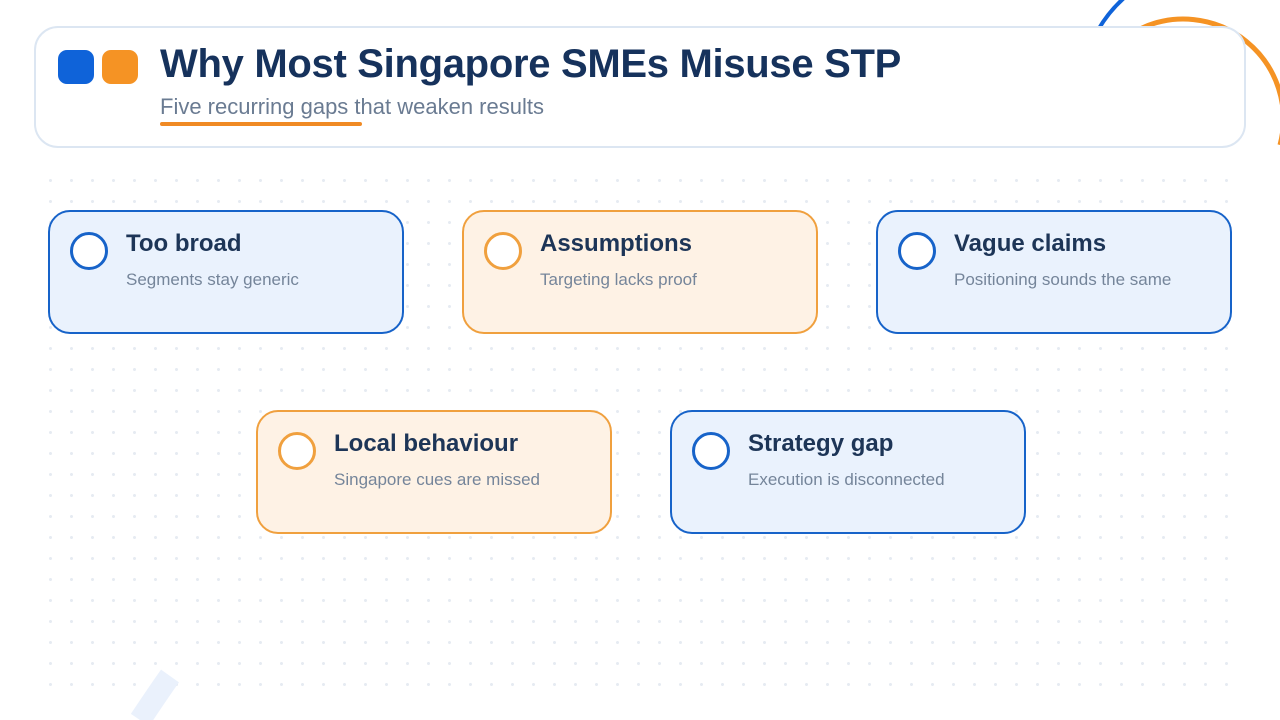 The height and width of the screenshot is (720, 1280). I want to click on gap-card-strategy-gap: Strategy gap Execution is disconnected, so click(848, 472).